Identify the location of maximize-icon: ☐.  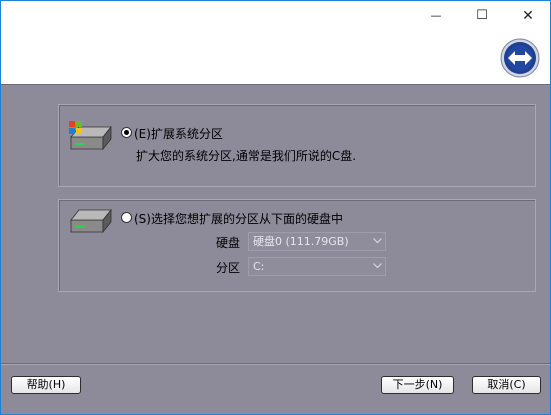
(482, 15).